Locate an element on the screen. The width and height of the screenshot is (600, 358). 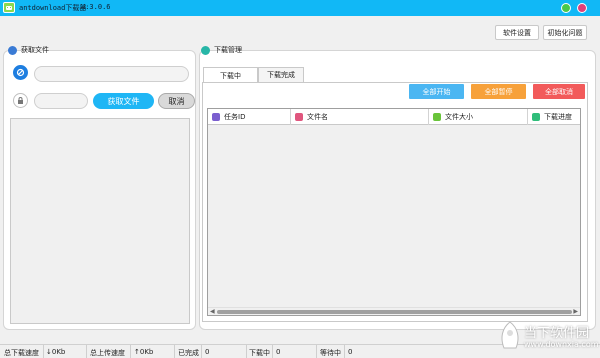
link-icon is located at coordinates (20, 72).